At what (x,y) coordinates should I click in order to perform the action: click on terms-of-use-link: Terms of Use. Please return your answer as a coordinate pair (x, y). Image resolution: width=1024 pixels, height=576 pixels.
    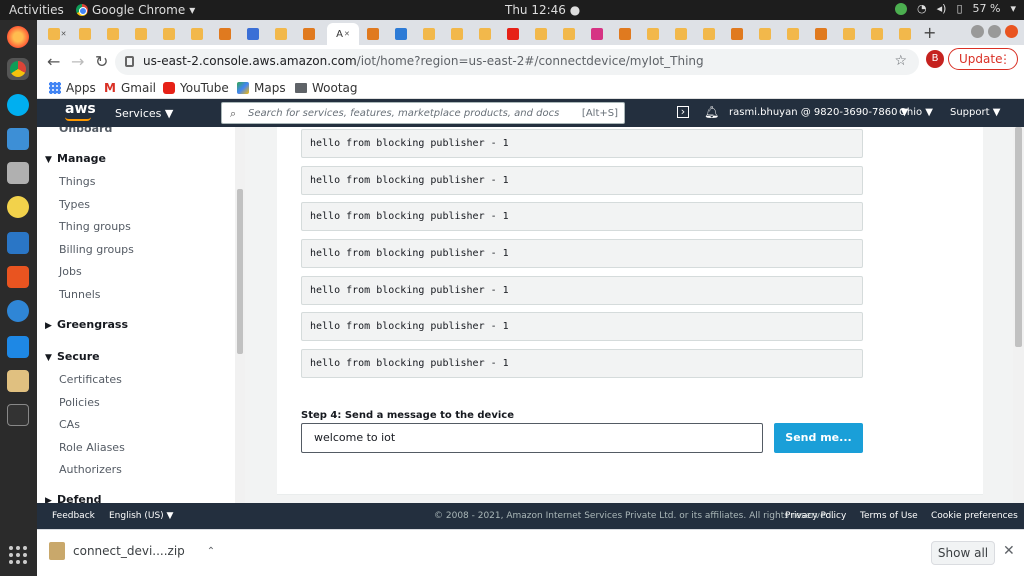
    Looking at the image, I should click on (889, 516).